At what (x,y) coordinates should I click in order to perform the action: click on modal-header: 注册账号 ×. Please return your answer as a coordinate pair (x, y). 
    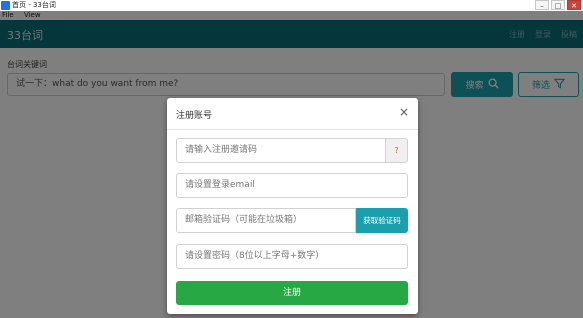
    Looking at the image, I should click on (292, 114).